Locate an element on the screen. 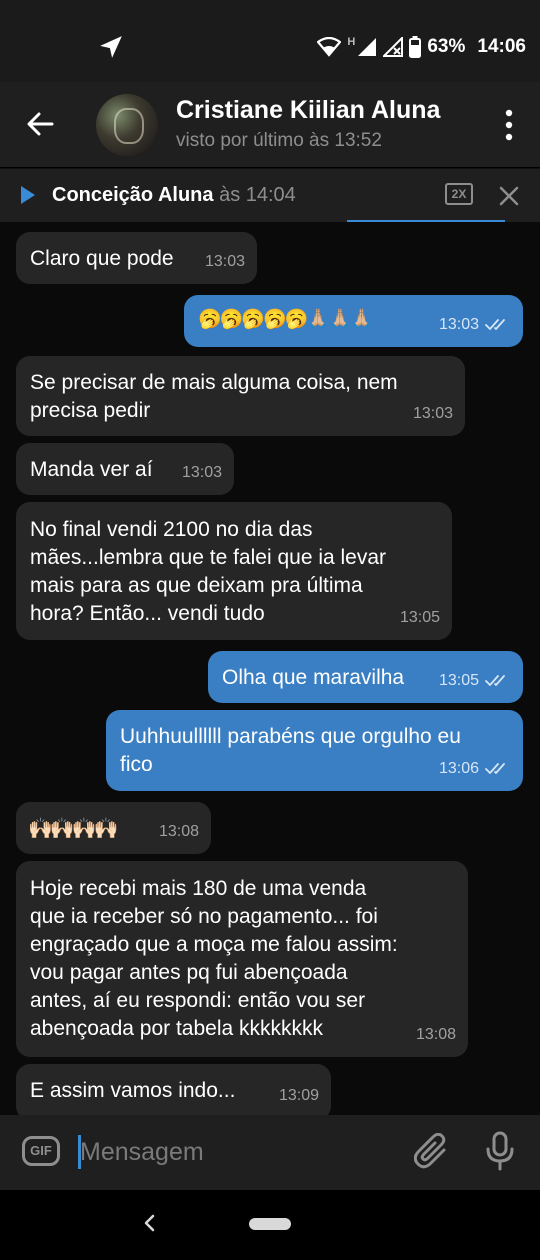 The width and height of the screenshot is (540, 1260). message-bubble-incoming: Manda ver aí 13:03 is located at coordinates (125, 469).